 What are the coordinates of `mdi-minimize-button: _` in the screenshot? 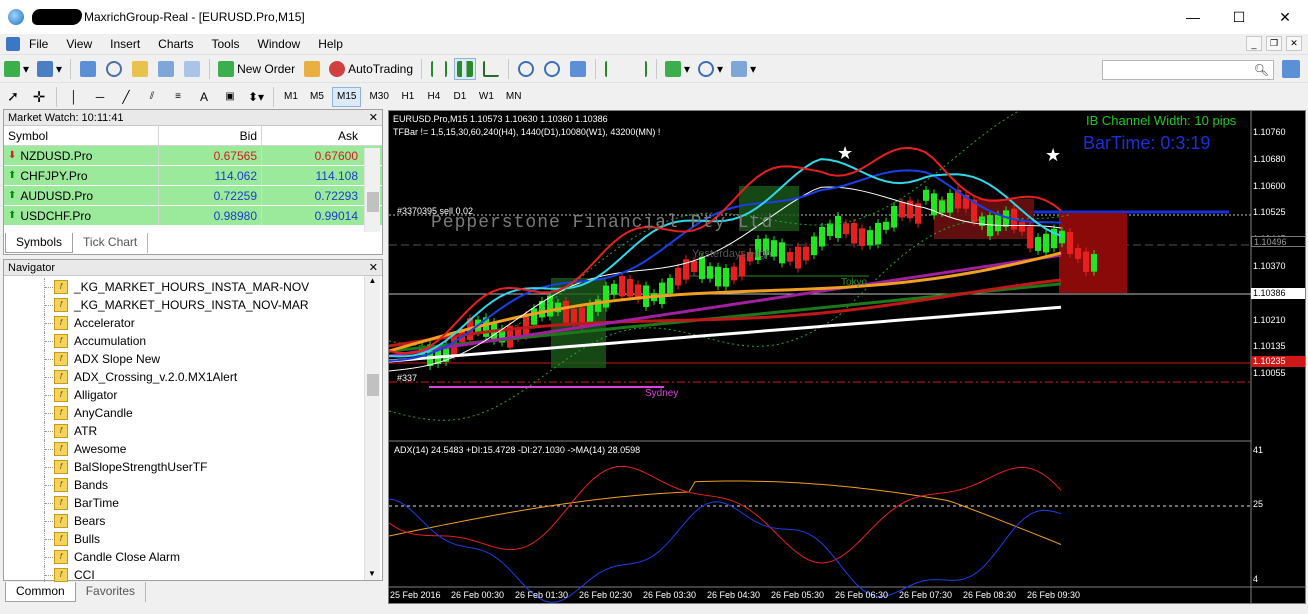 It's located at (1254, 43).